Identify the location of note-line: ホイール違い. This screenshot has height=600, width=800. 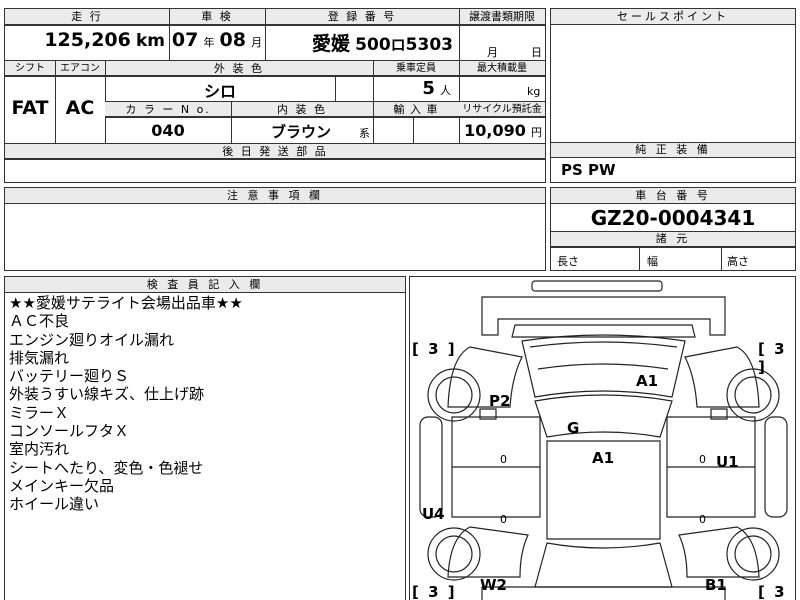
(54, 504).